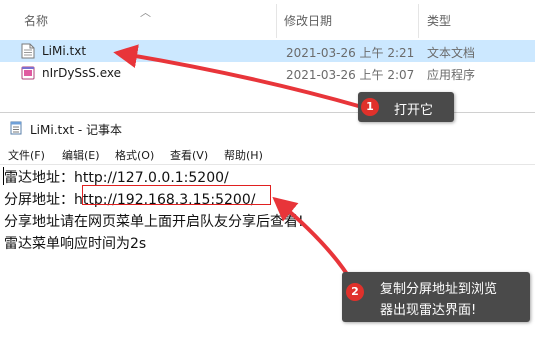 This screenshot has width=535, height=339. Describe the element at coordinates (81, 155) in the screenshot. I see `menu-edit: 编辑(E)` at that location.